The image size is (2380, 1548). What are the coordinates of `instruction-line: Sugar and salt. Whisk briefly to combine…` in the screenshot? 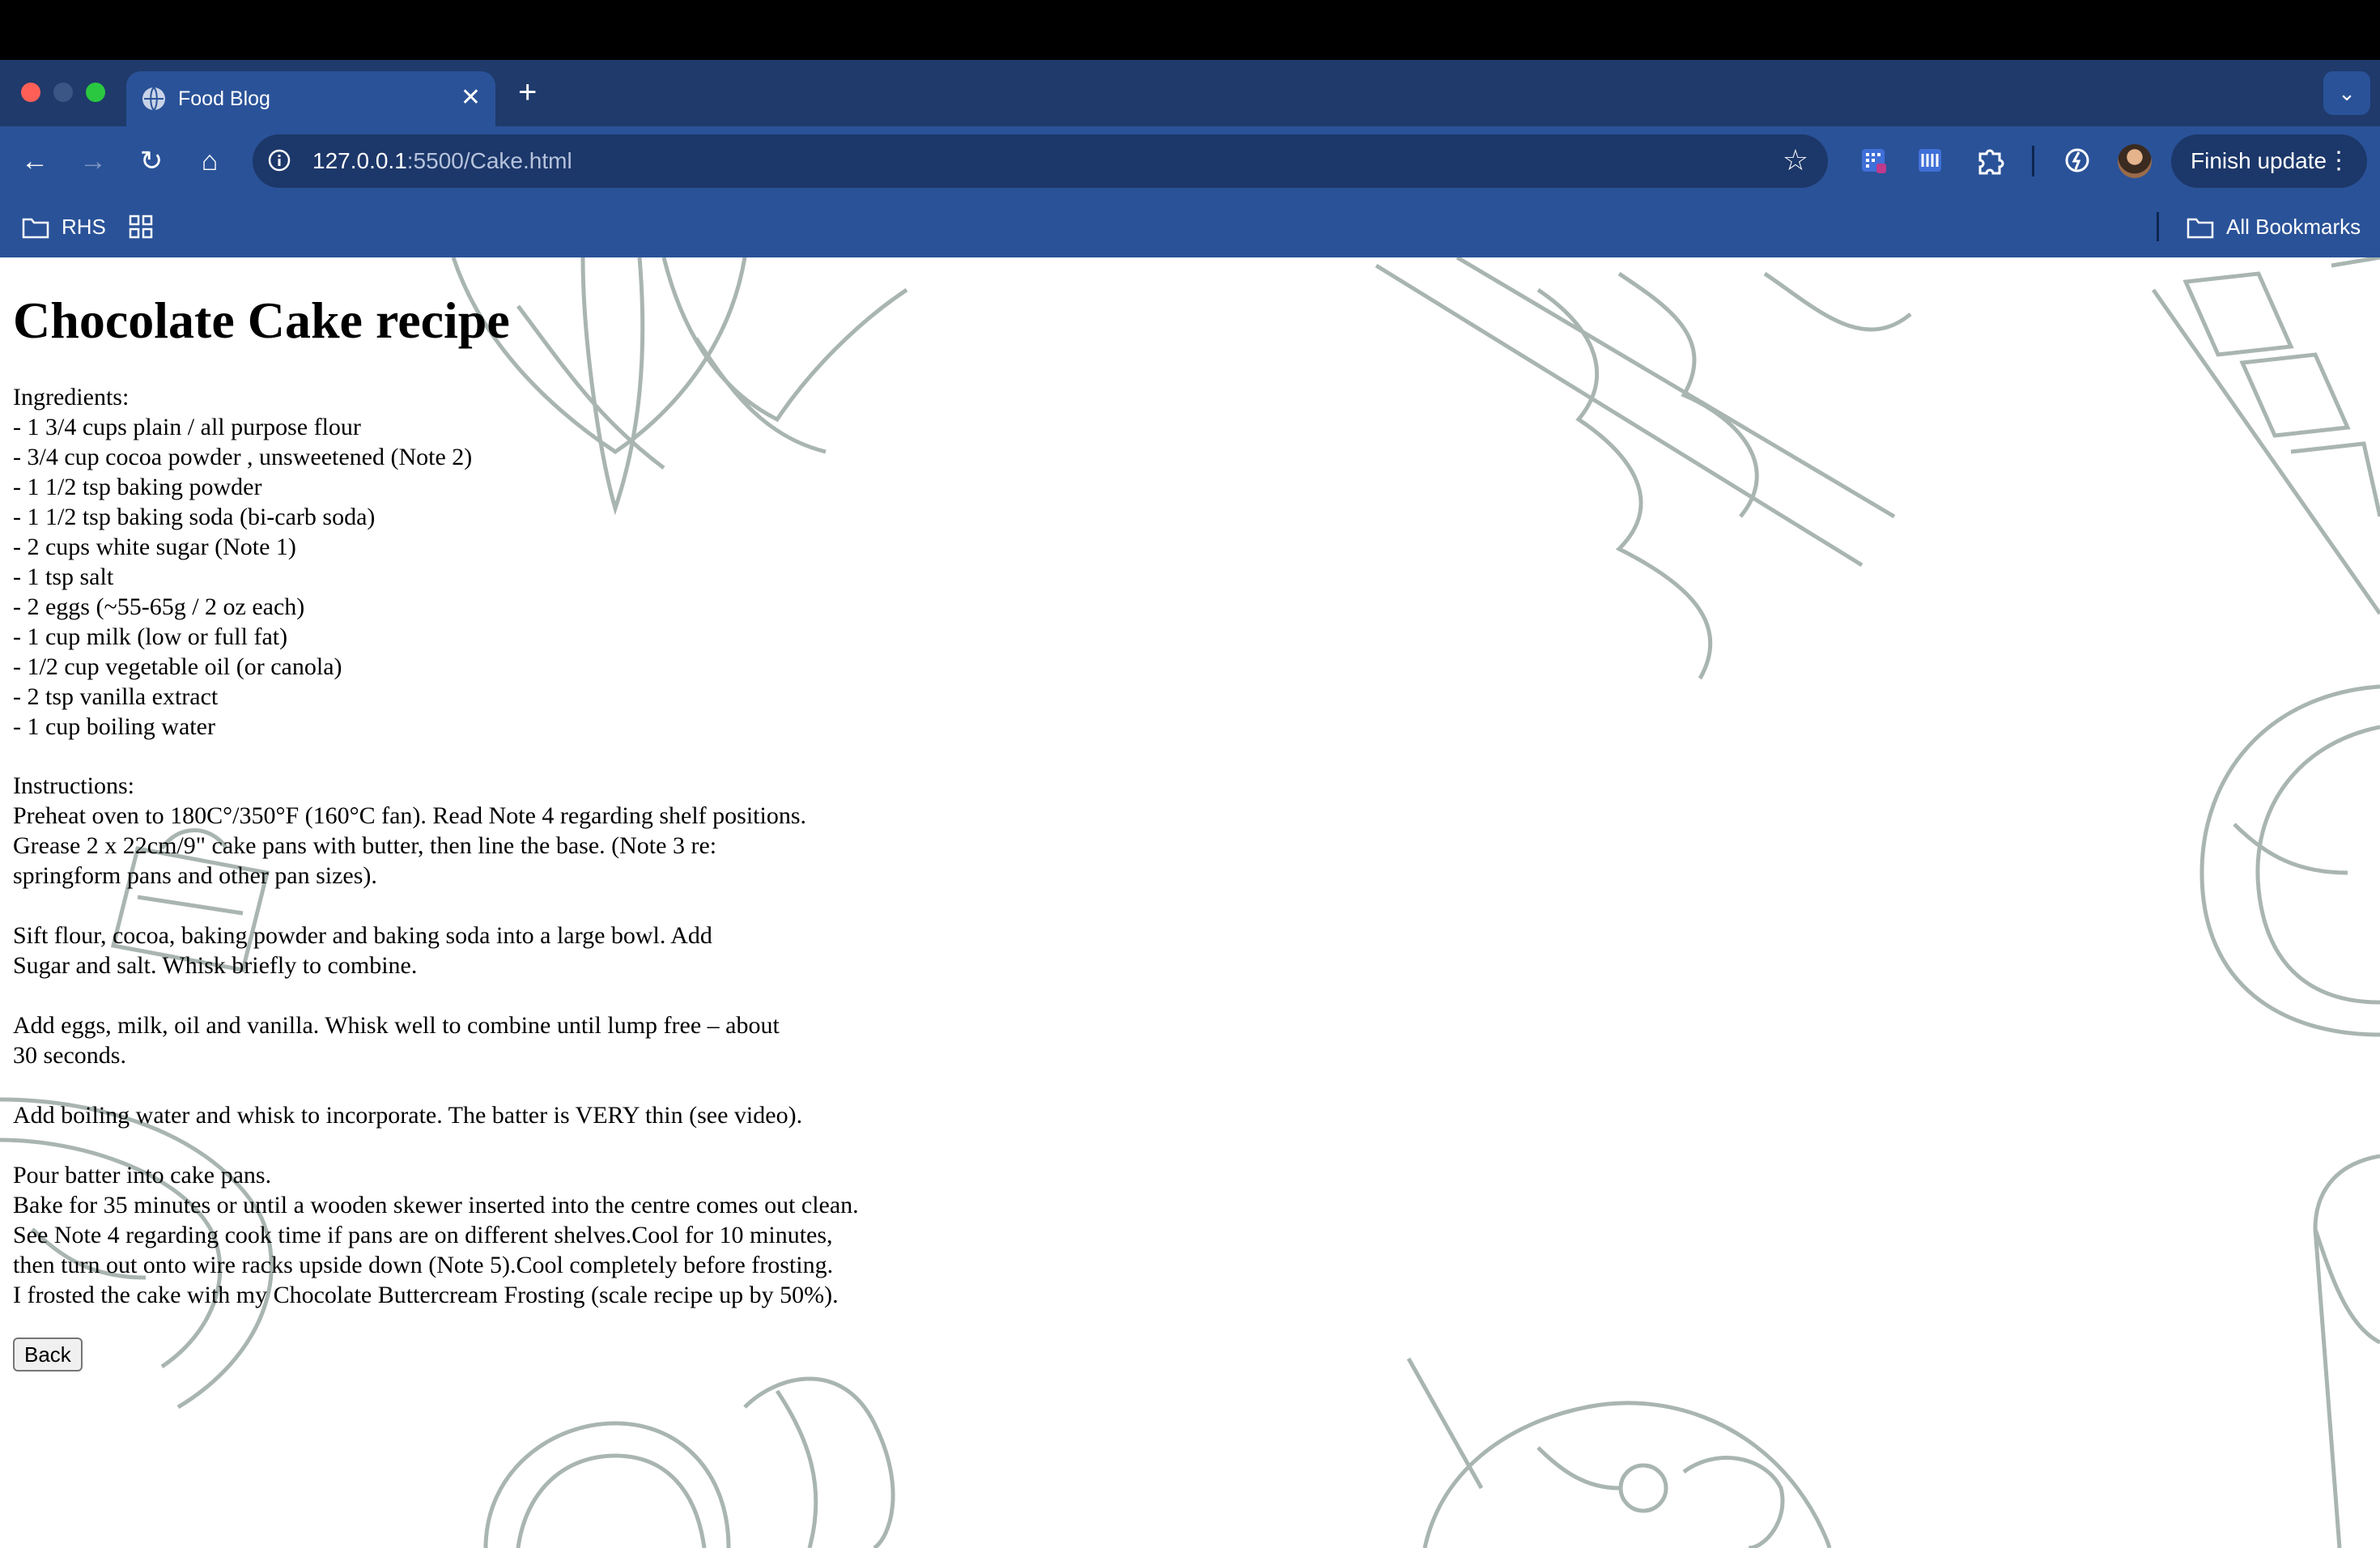 It's located at (215, 966).